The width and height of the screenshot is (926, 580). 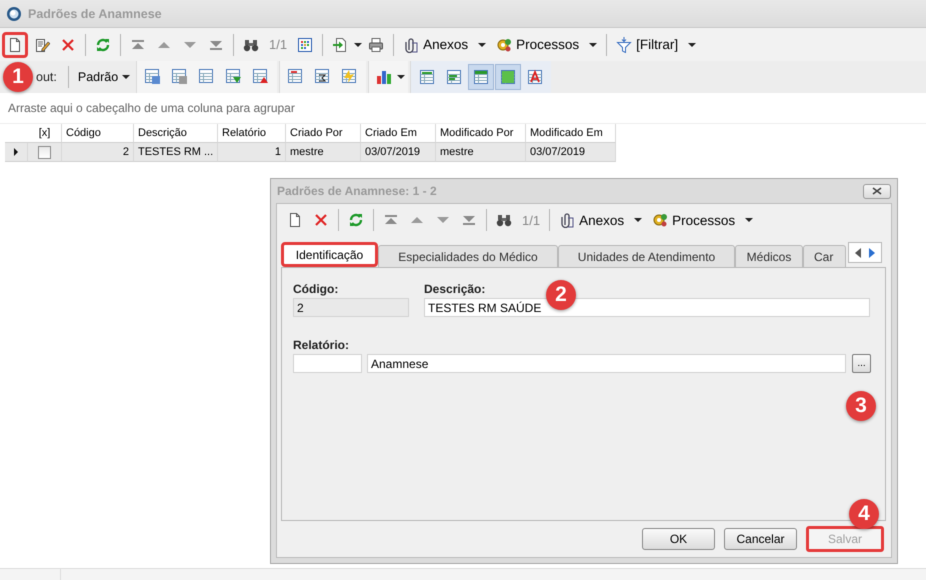 I want to click on import-icon, so click(x=340, y=44).